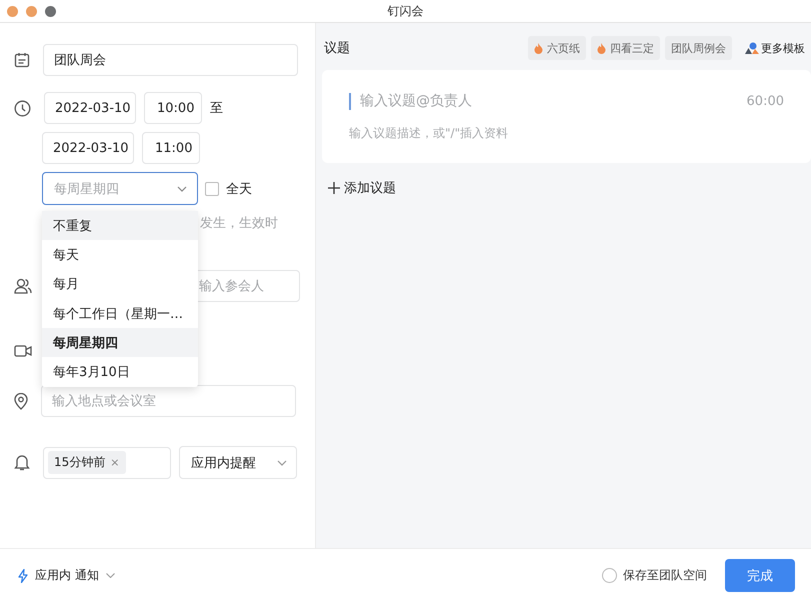 This screenshot has height=602, width=811. I want to click on all-day-checkbox, so click(212, 189).